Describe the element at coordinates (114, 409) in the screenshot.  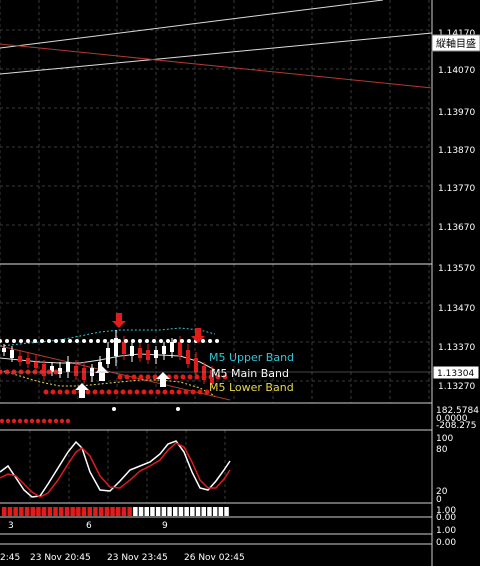
I see `dot-marker` at that location.